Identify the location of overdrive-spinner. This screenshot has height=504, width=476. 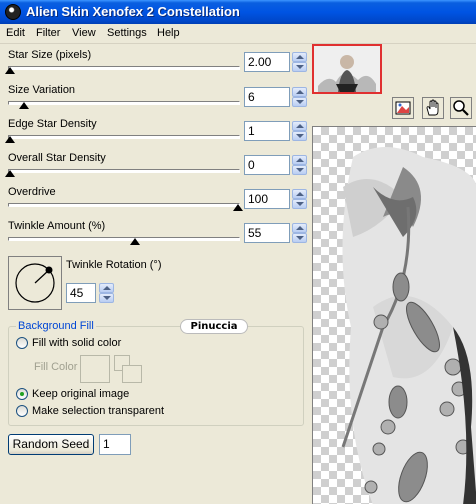
(299, 199).